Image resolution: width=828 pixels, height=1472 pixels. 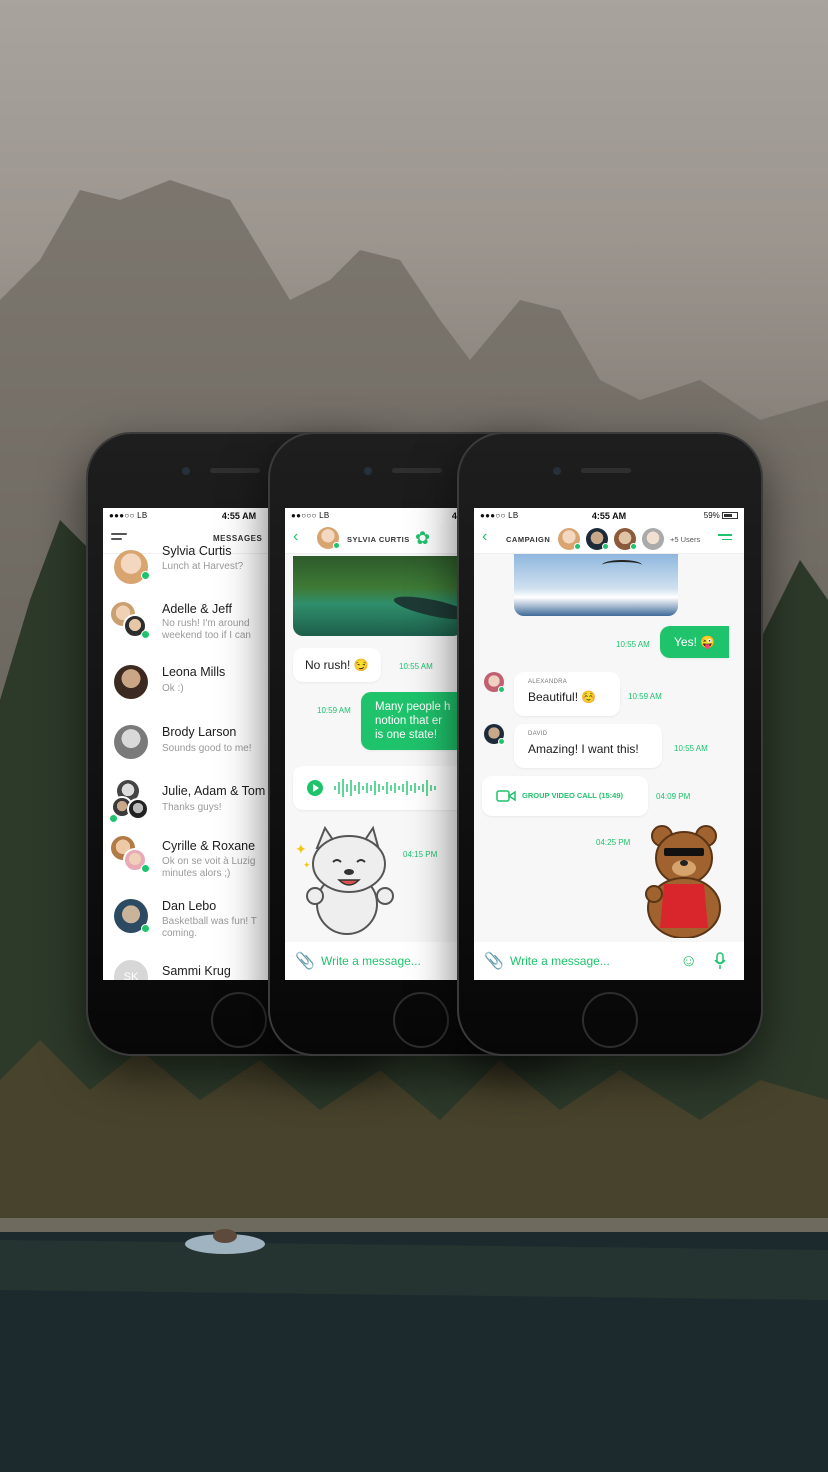 What do you see at coordinates (409, 721) in the screenshot?
I see `message-text-line: notion that er` at bounding box center [409, 721].